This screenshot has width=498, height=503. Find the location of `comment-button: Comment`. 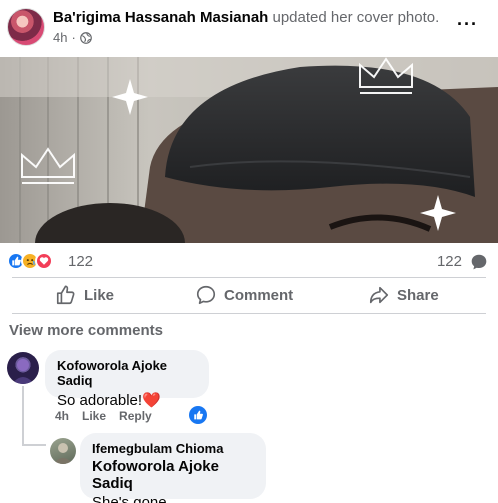

comment-button: Comment is located at coordinates (244, 295).